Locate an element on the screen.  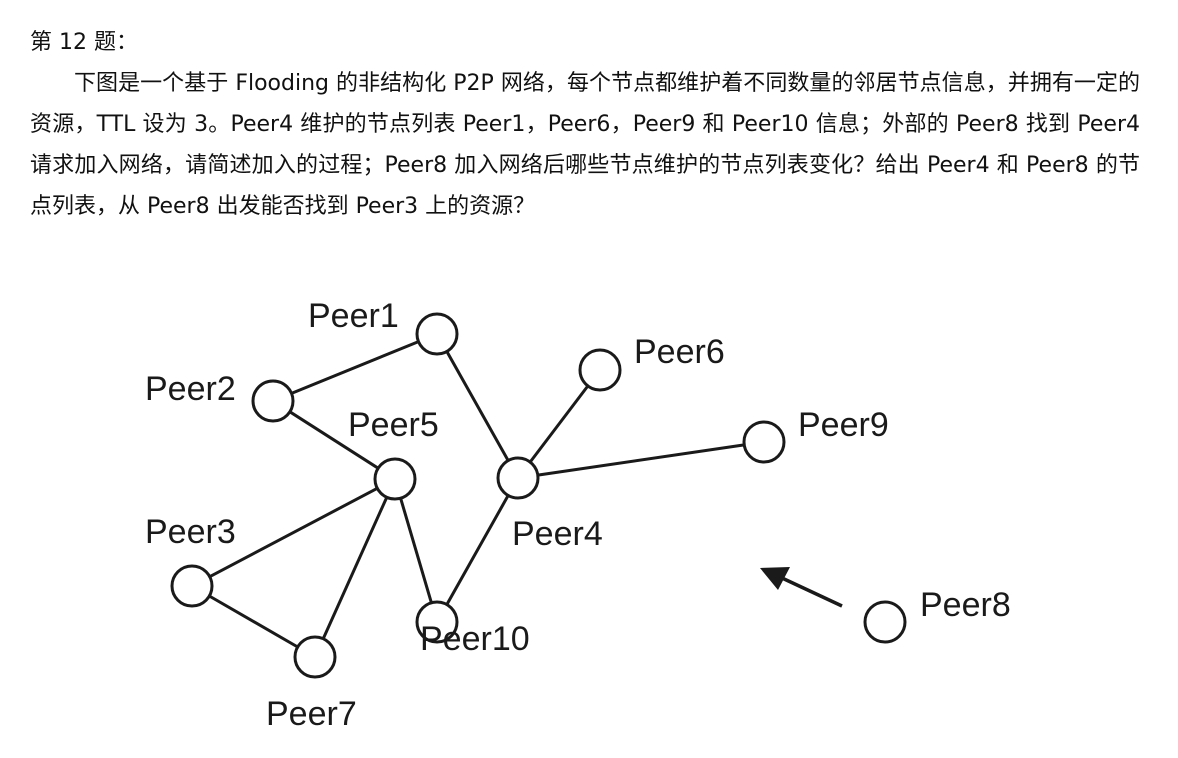
label-peer4: Peer4 is located at coordinates (557, 534).